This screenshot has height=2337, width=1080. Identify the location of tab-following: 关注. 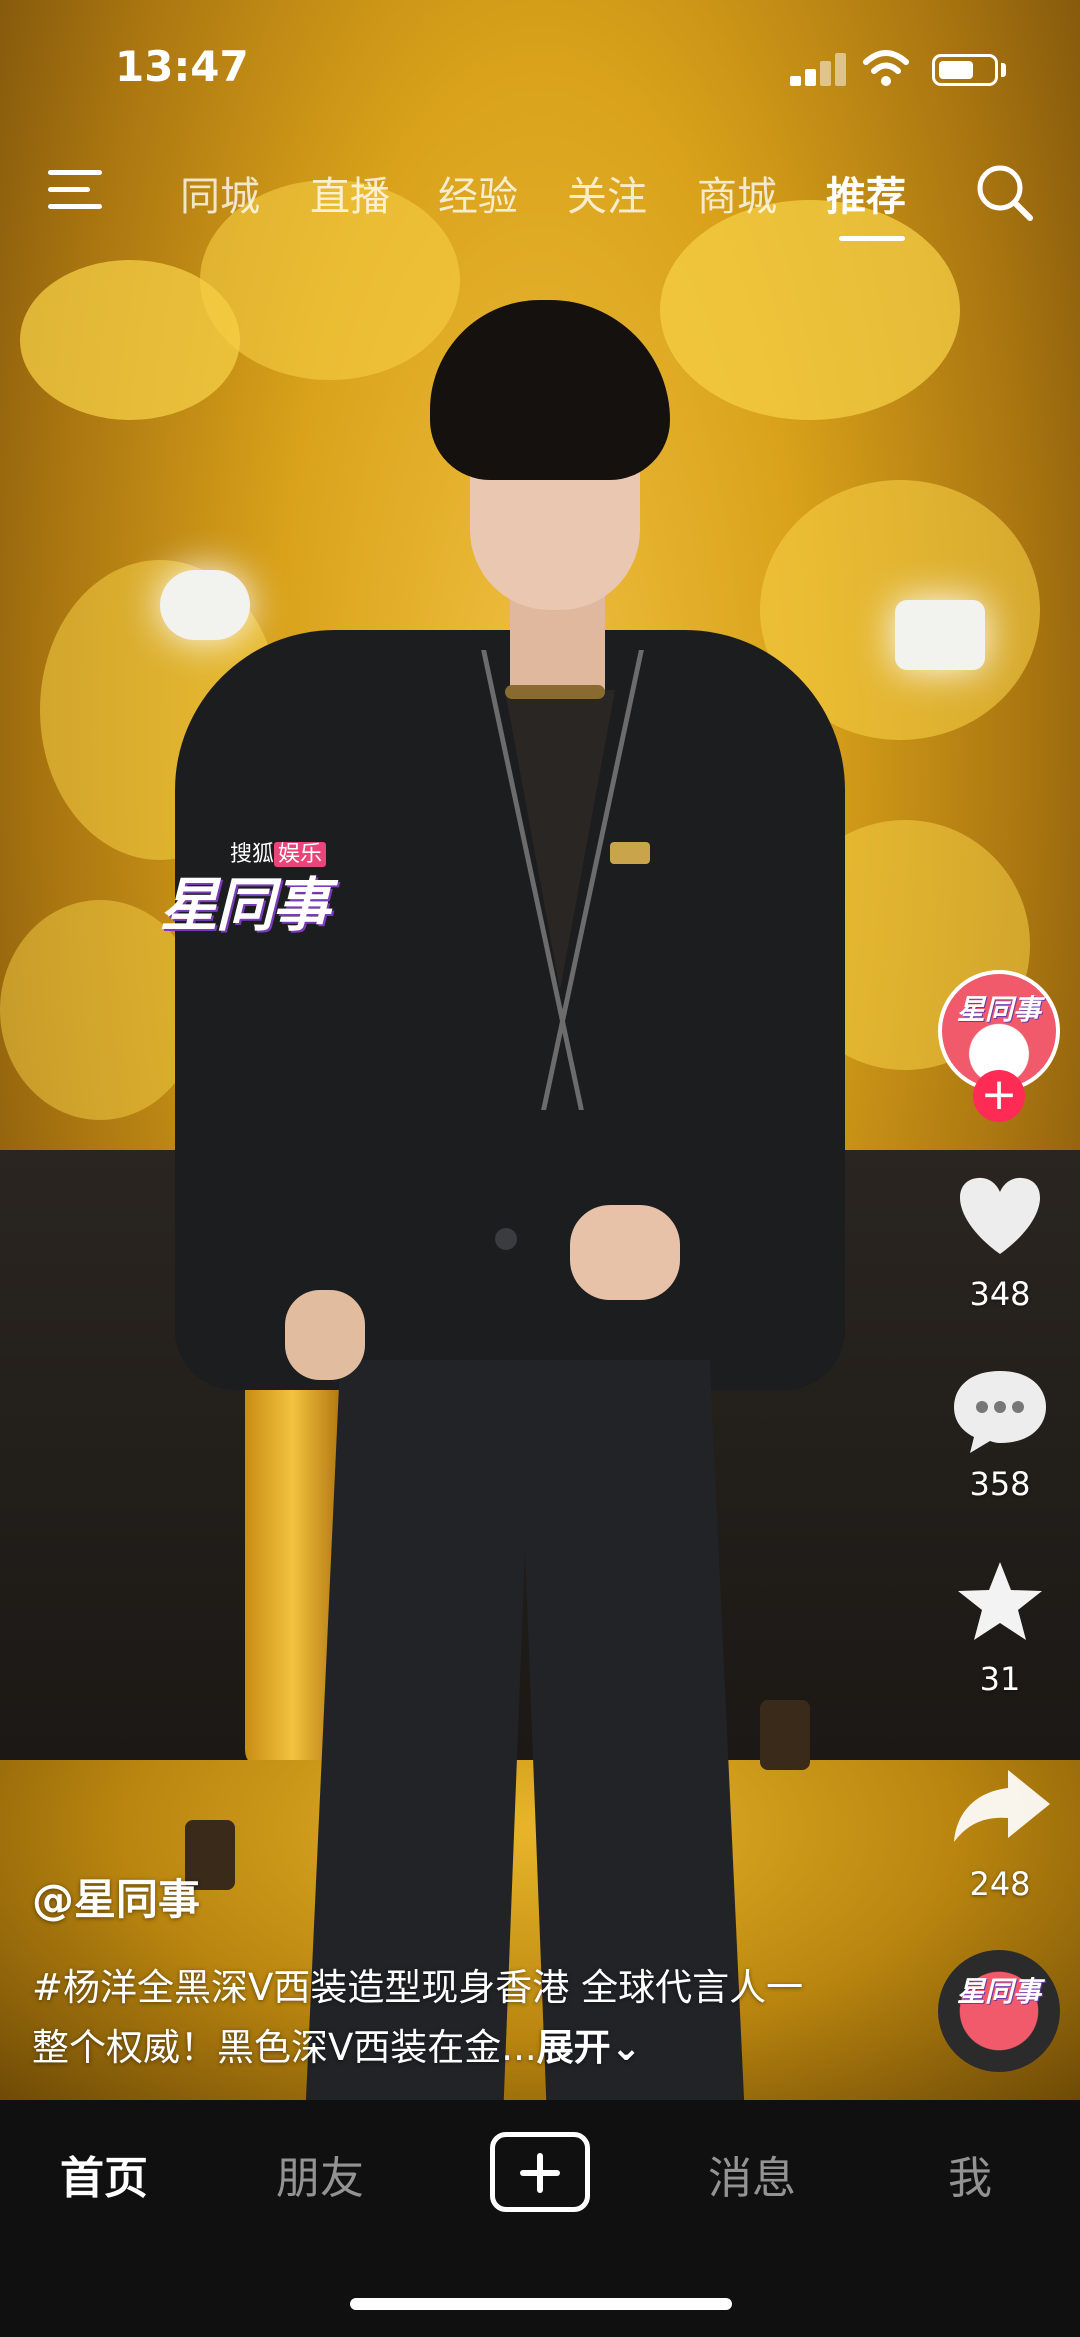
(607, 193).